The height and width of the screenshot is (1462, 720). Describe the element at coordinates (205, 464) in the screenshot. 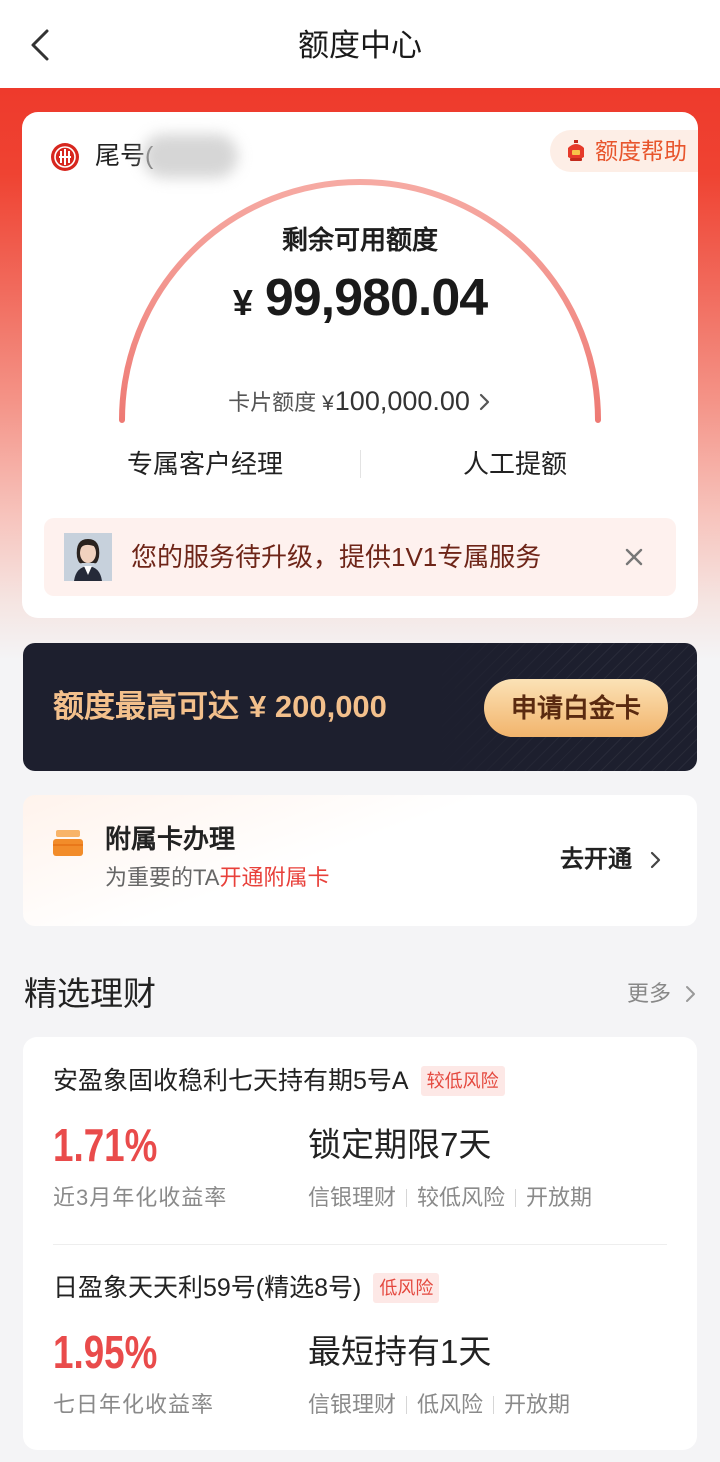

I see `account-manager-button: 专属客户经理` at that location.